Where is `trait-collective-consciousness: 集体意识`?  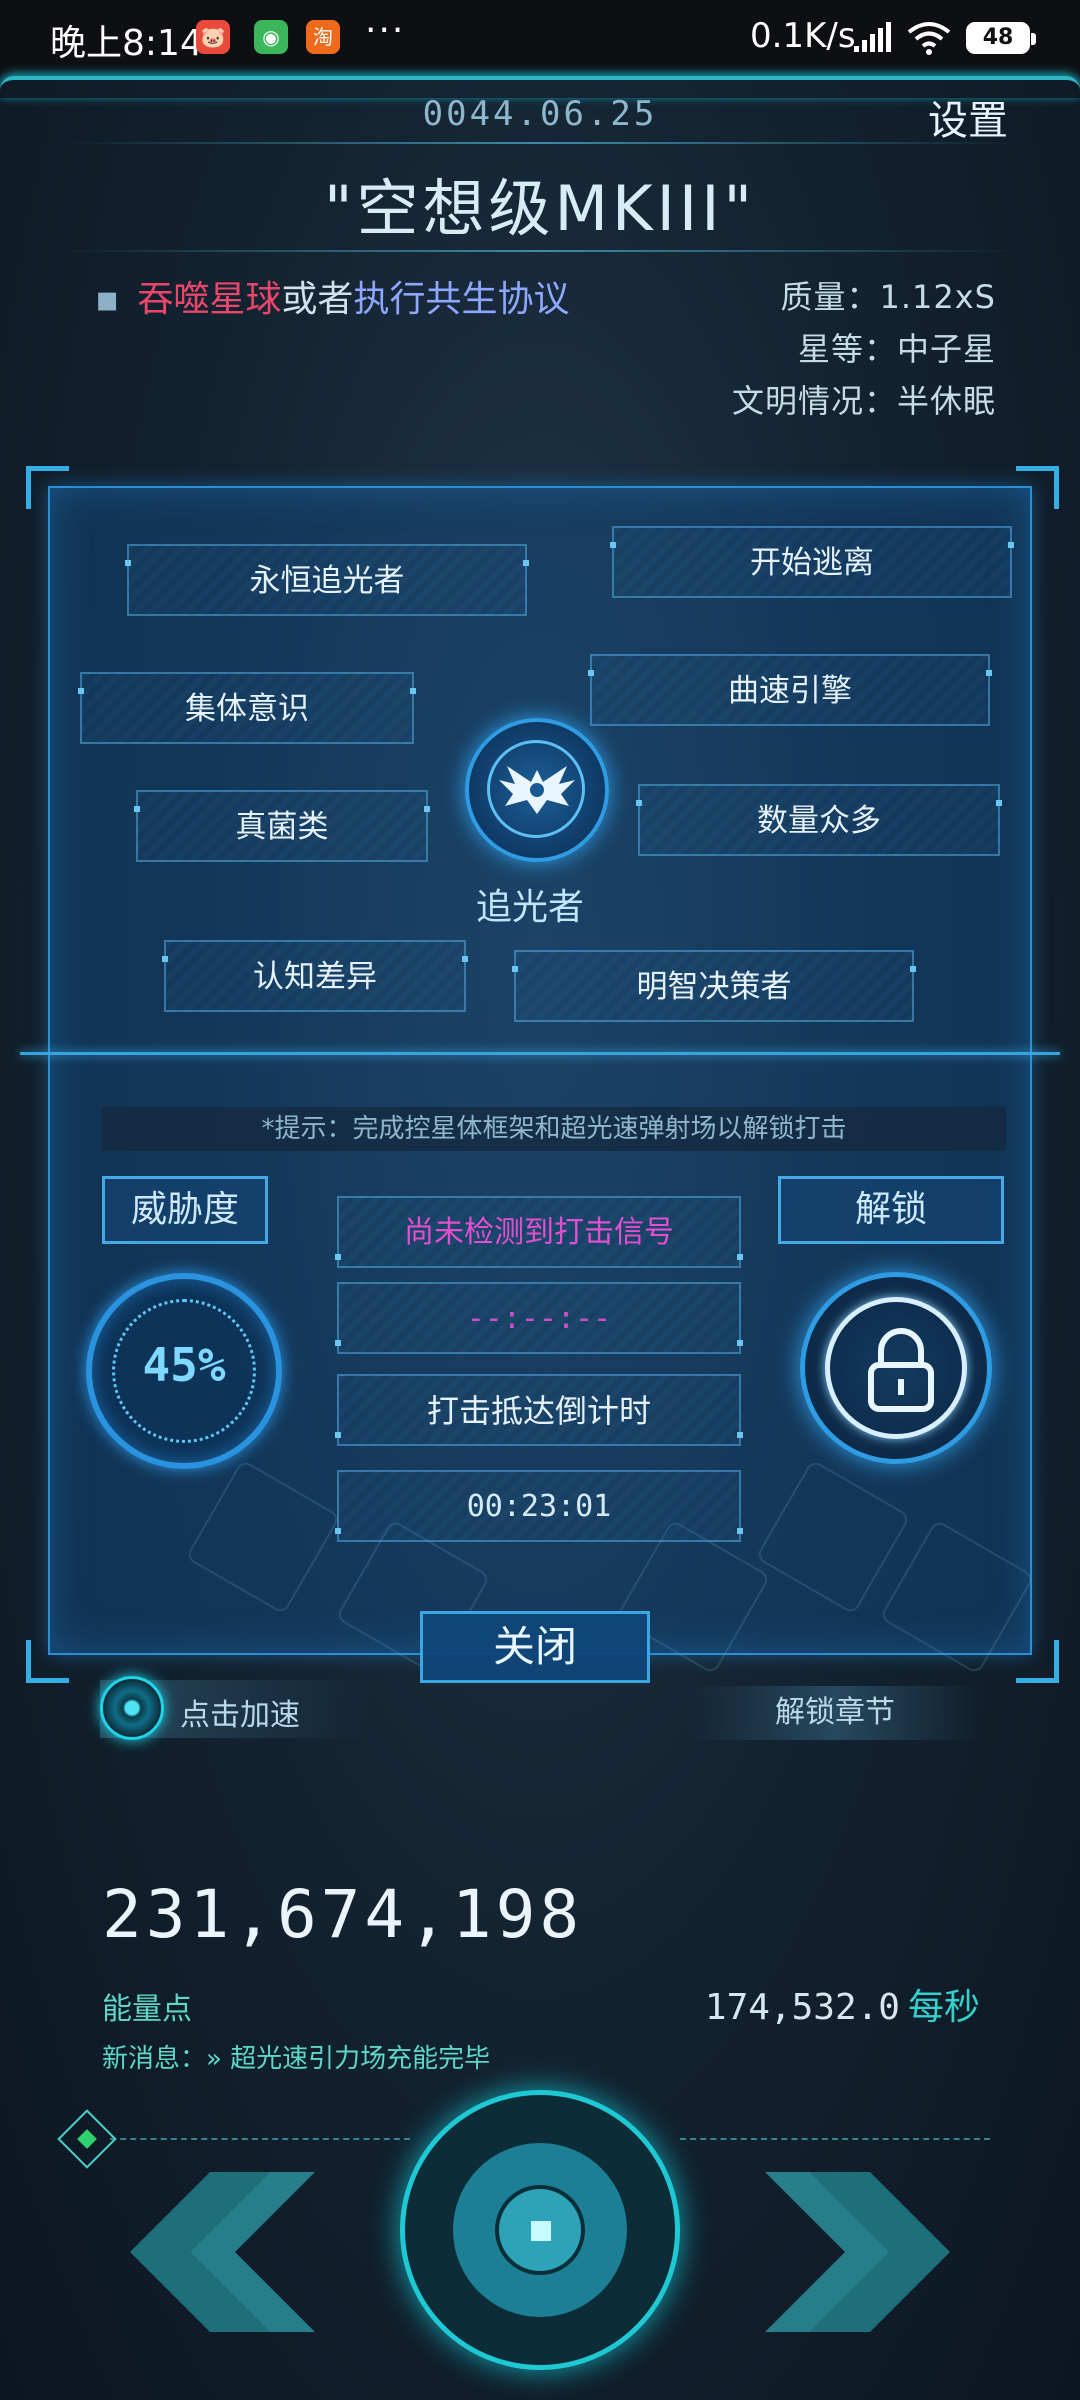 trait-collective-consciousness: 集体意识 is located at coordinates (247, 708).